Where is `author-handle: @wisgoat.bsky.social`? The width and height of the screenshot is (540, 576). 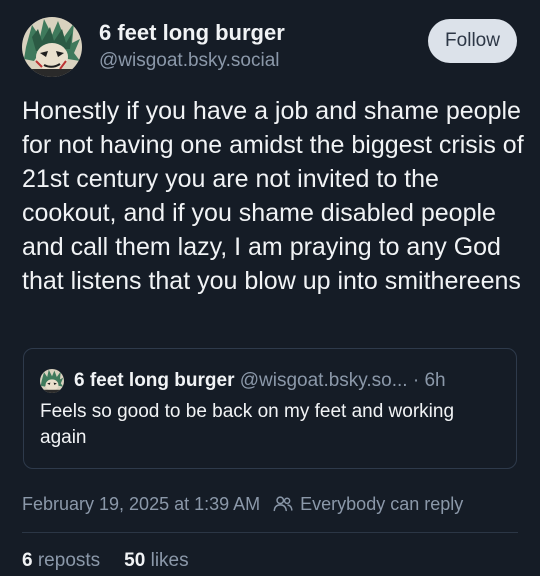
author-handle: @wisgoat.bsky.social is located at coordinates (189, 61).